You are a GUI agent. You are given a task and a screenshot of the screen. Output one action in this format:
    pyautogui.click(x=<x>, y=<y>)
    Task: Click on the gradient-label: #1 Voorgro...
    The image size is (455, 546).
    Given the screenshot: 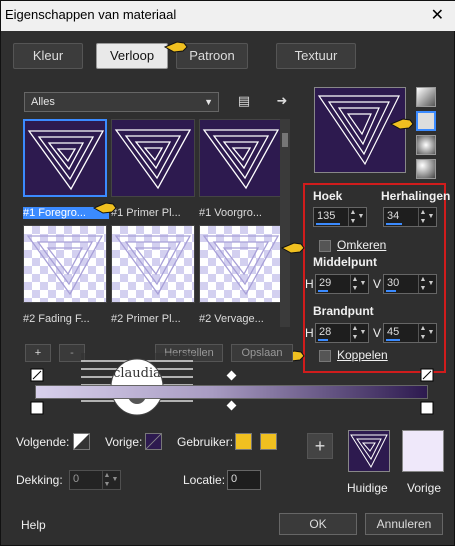 What is the action you would take?
    pyautogui.click(x=242, y=213)
    